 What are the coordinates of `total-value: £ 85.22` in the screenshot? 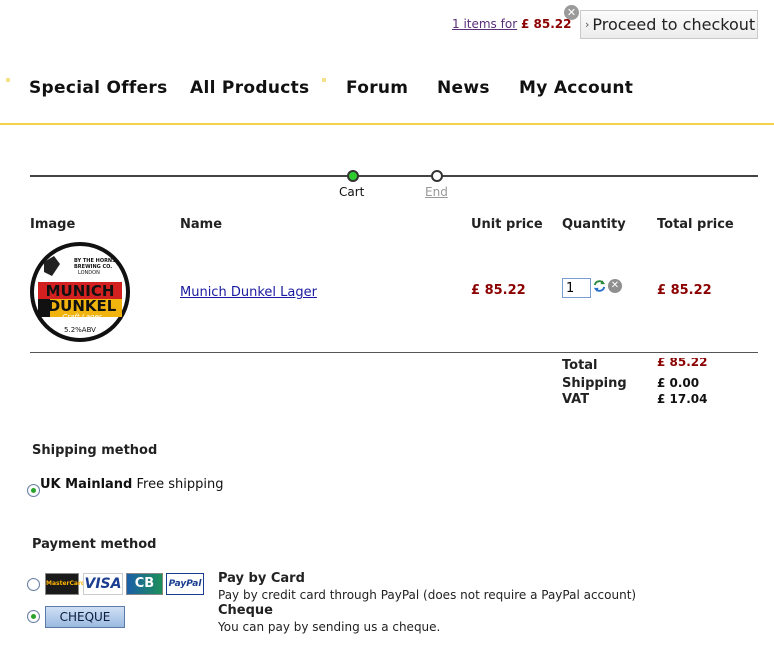 It's located at (682, 363).